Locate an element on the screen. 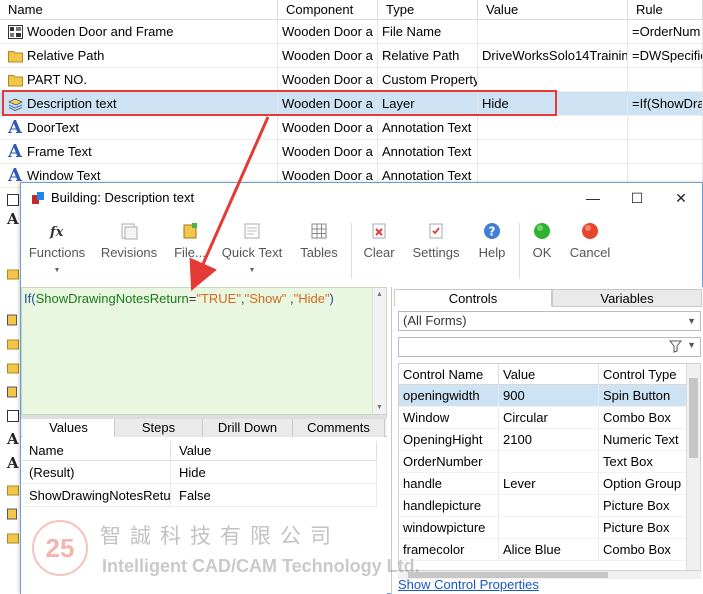 This screenshot has width=703, height=594. filter-icon is located at coordinates (675, 346).